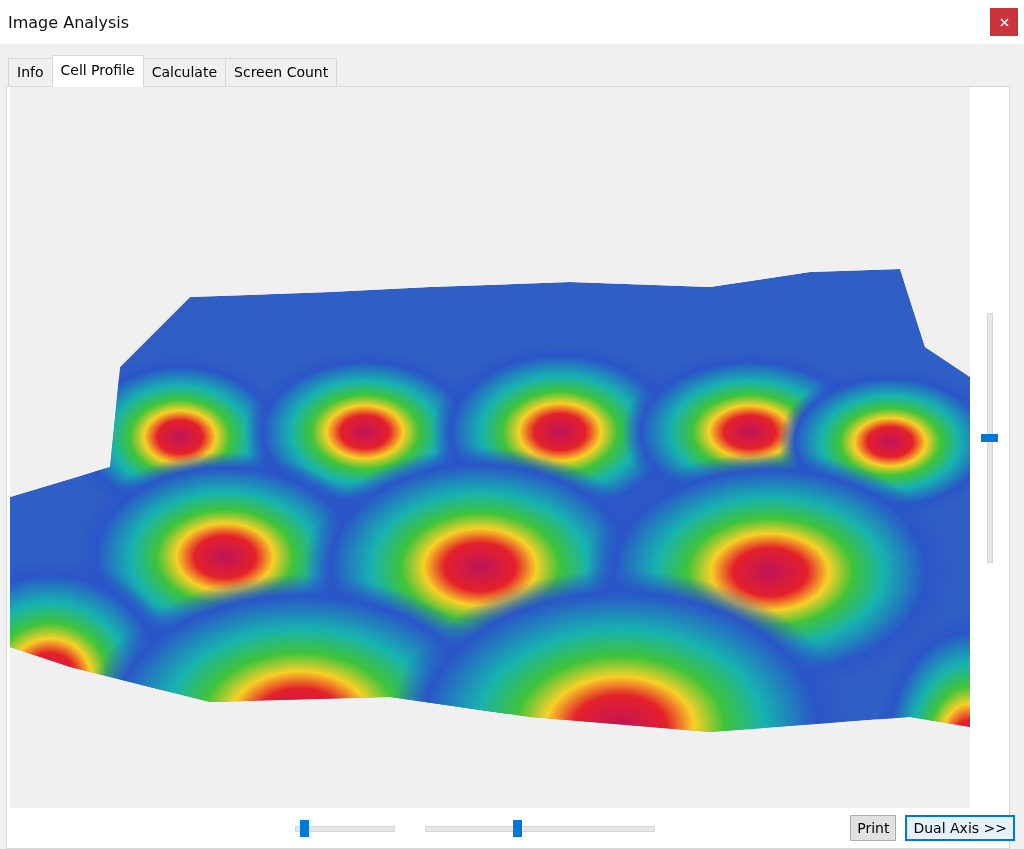 The height and width of the screenshot is (849, 1024). Describe the element at coordinates (873, 828) in the screenshot. I see `button: Print` at that location.